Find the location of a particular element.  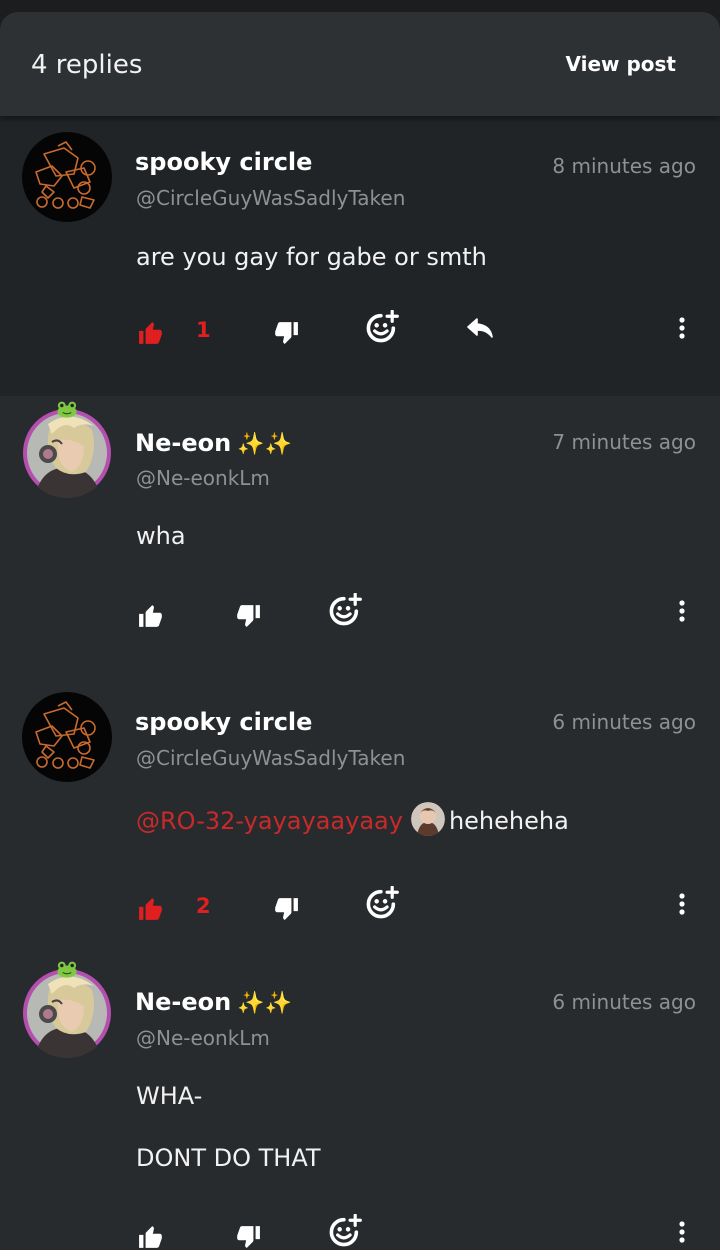

reply-arrow-icon is located at coordinates (480, 328).